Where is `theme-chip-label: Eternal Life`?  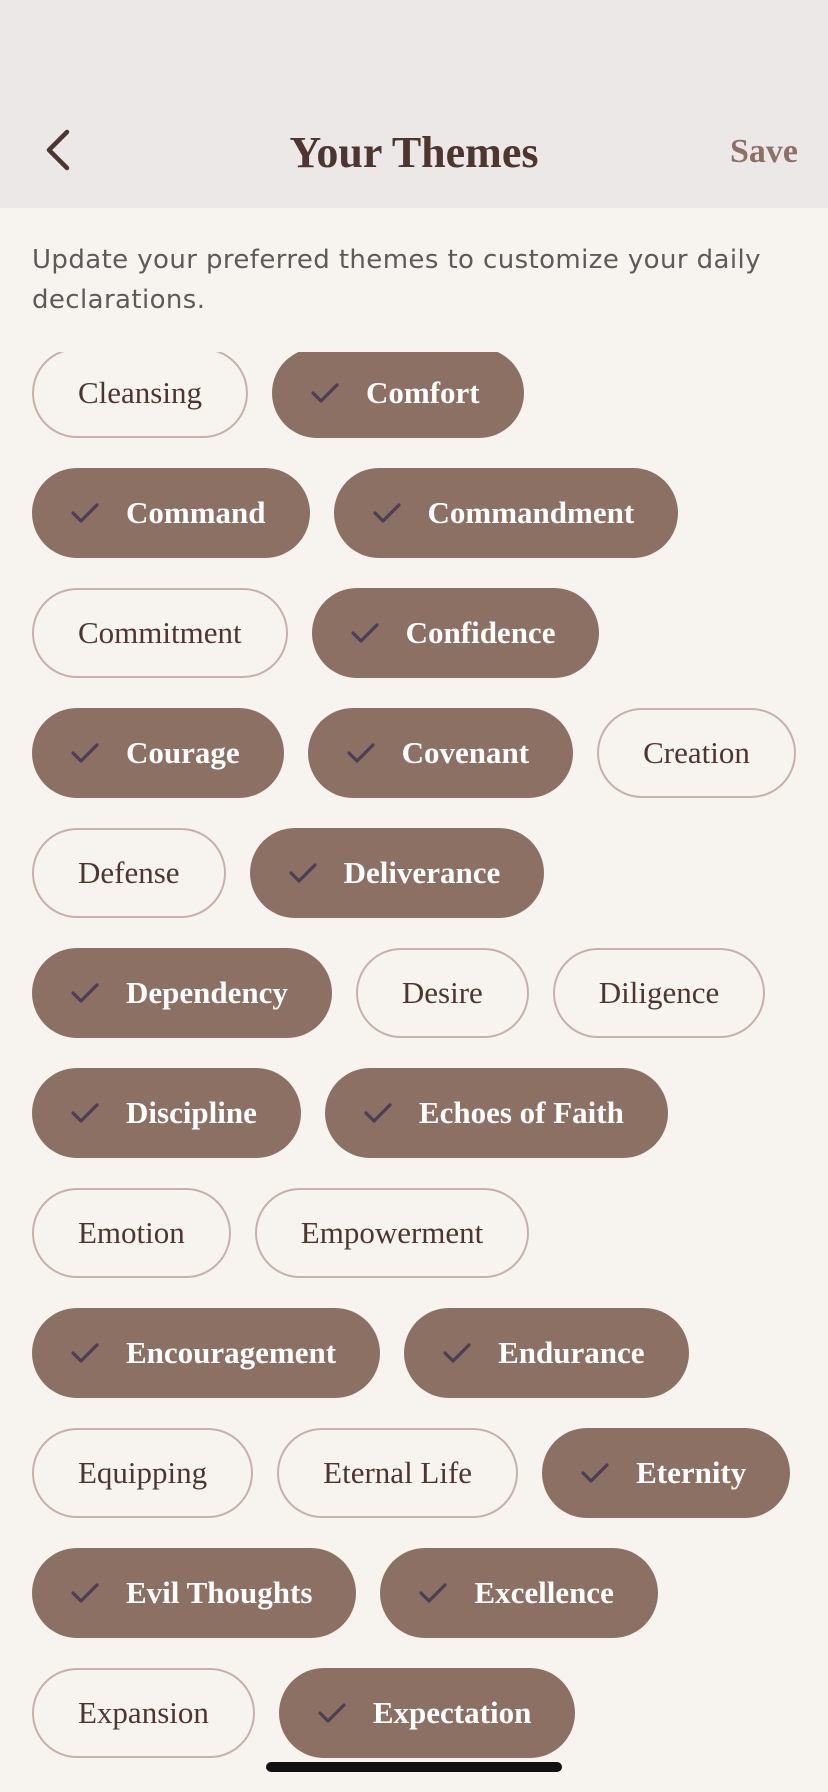
theme-chip-label: Eternal Life is located at coordinates (398, 1472).